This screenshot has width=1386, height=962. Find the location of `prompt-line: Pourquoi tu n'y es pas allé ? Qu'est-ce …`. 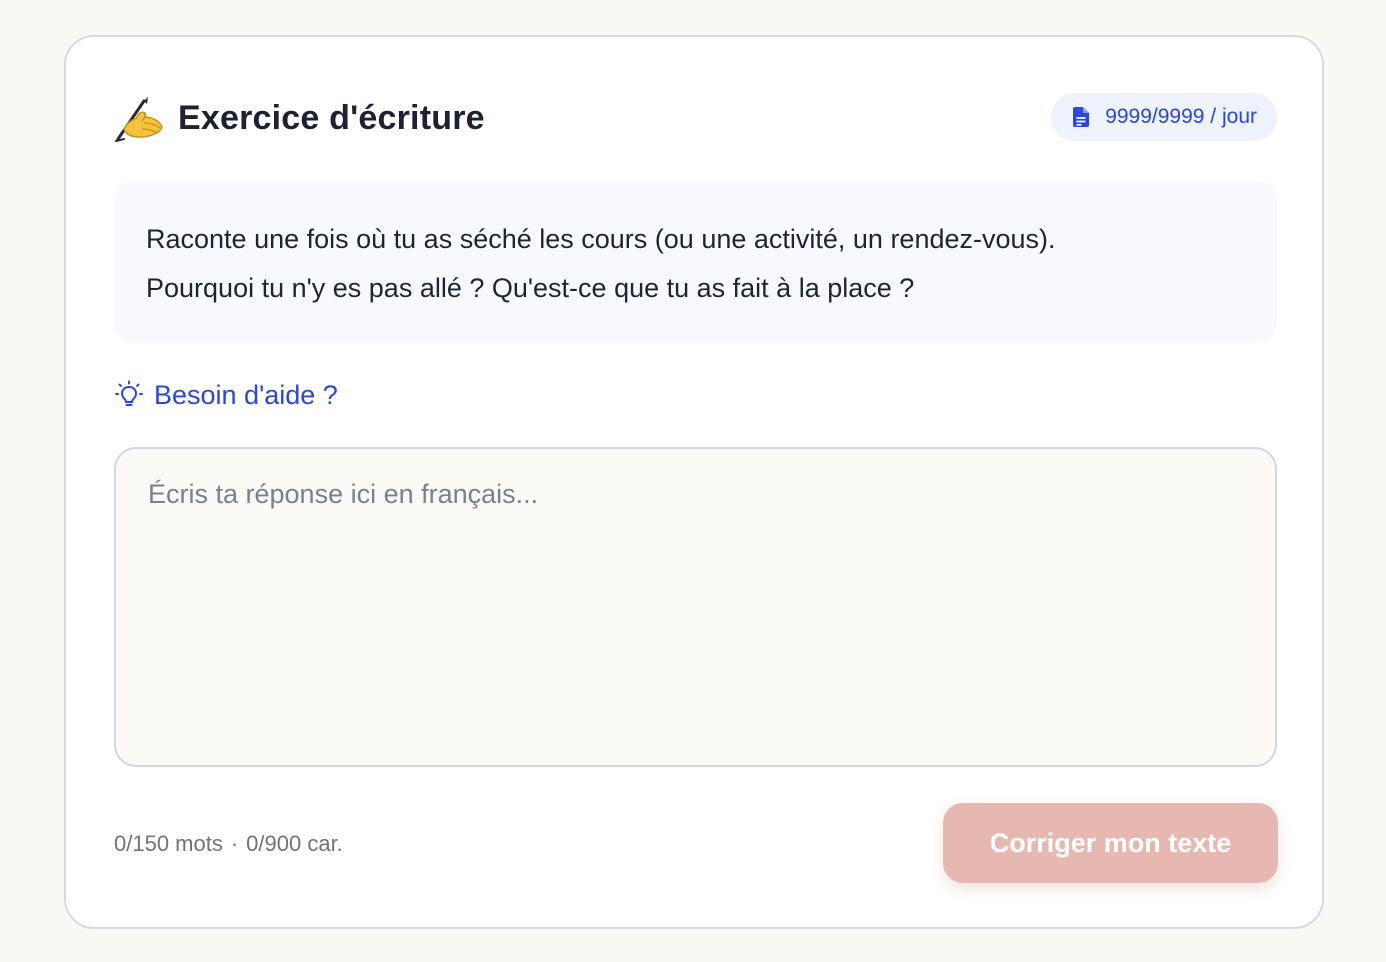

prompt-line: Pourquoi tu n'y es pas allé ? Qu'est-ce … is located at coordinates (530, 288).